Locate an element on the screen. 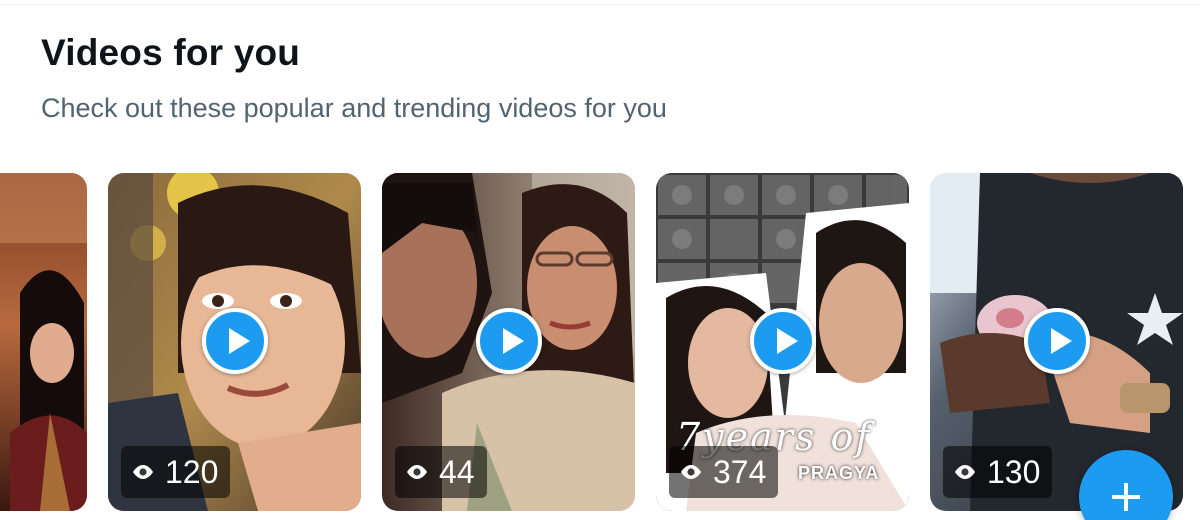  view-count-badge: 374 is located at coordinates (724, 472).